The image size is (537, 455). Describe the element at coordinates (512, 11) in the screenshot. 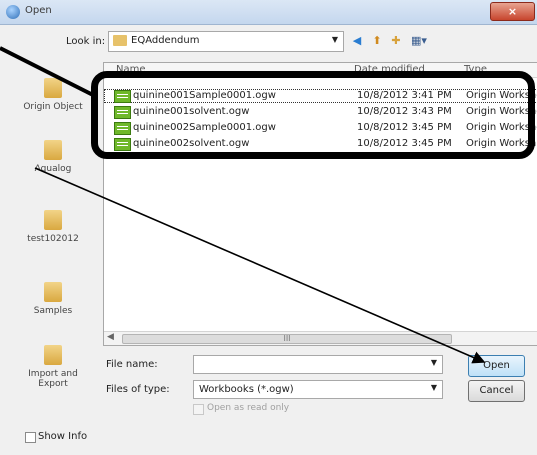

I see `close-button: ×` at that location.